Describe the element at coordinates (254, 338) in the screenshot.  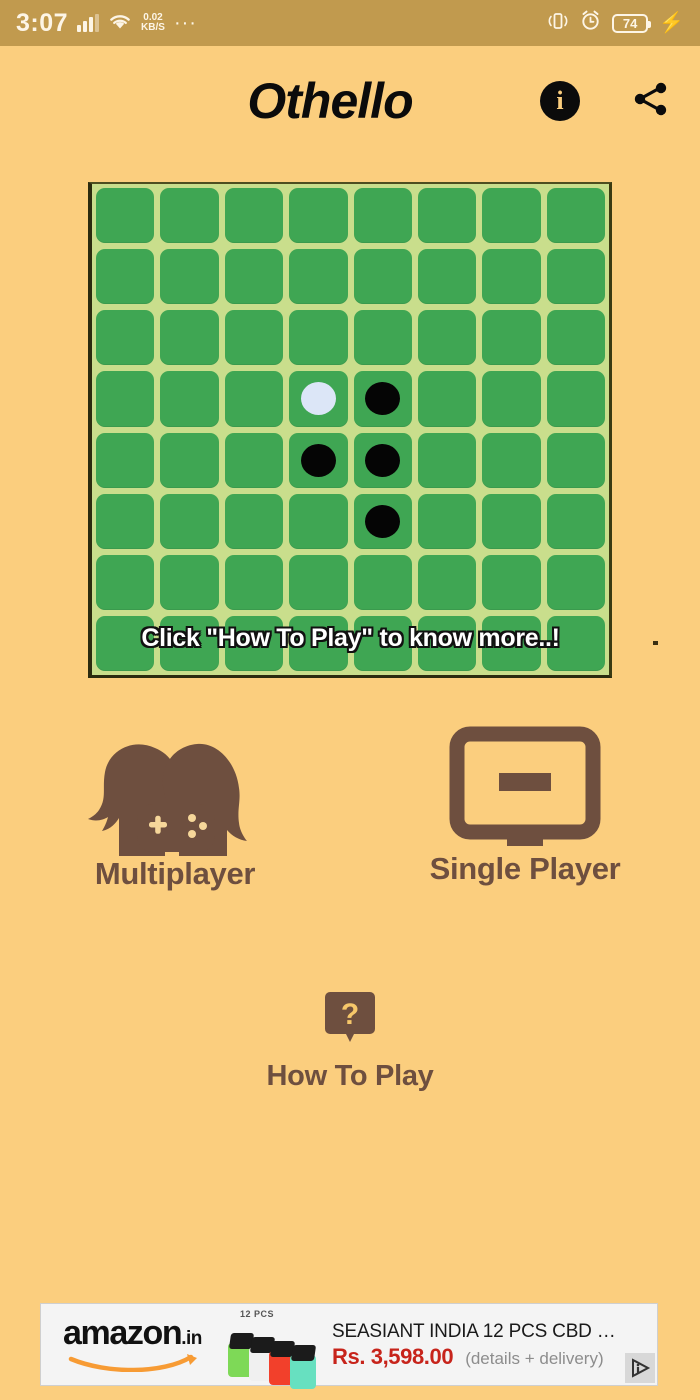
I see `board-cell-r3-c3` at that location.